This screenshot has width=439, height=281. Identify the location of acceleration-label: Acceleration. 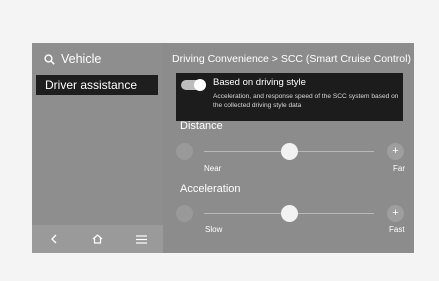
(210, 189).